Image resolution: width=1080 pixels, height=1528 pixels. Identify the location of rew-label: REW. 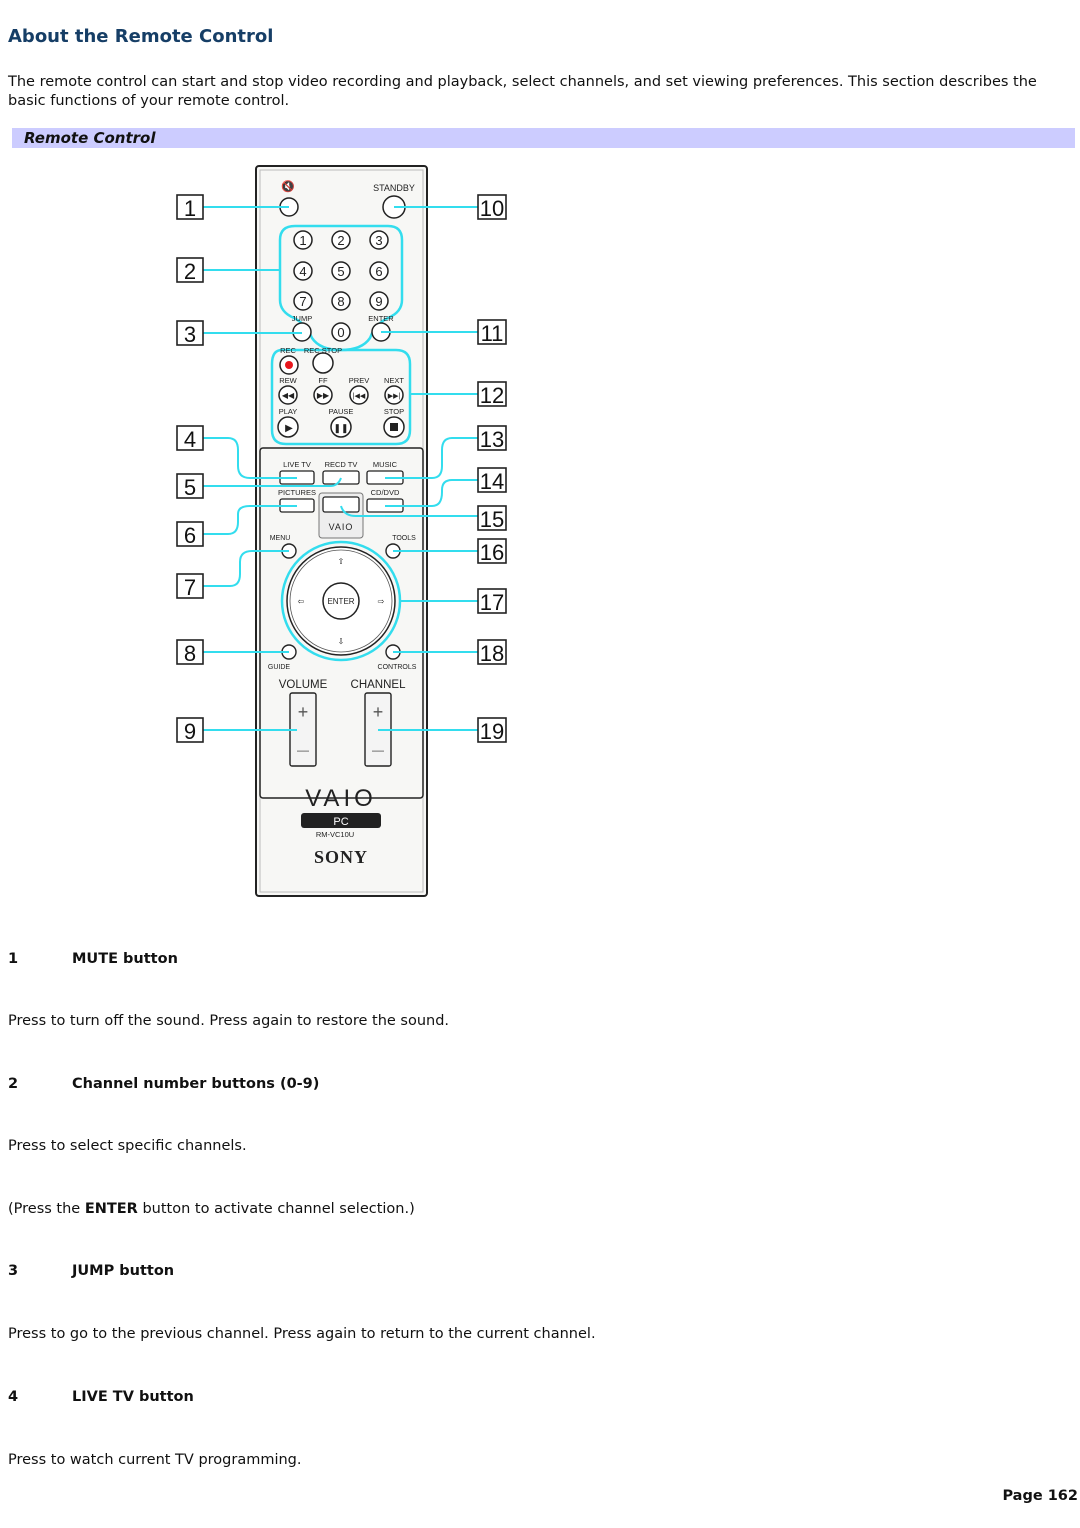
(288, 380).